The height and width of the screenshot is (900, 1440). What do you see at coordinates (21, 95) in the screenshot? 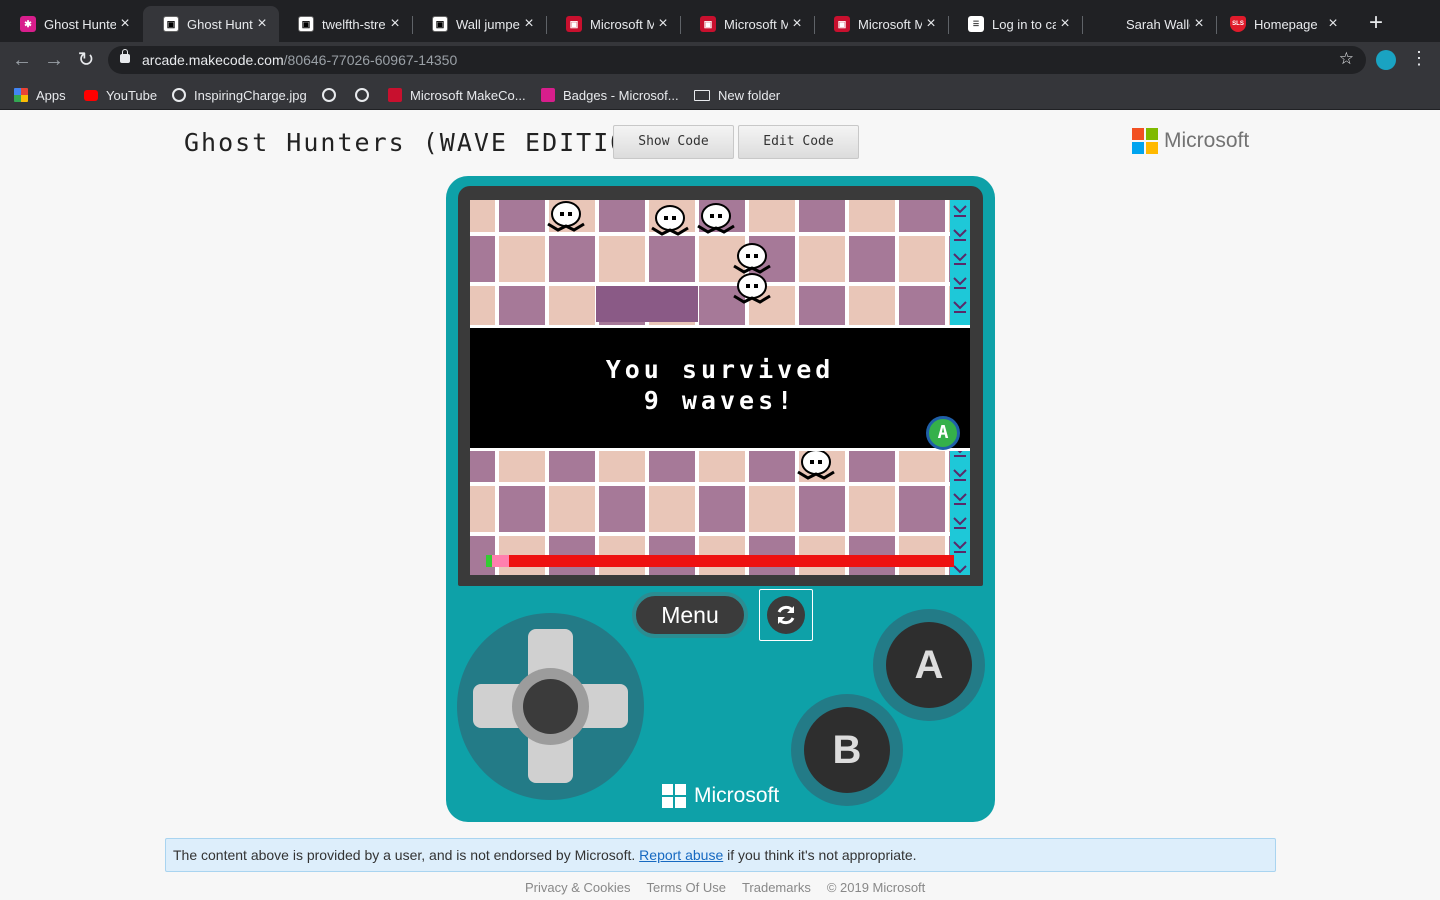
I see `apps-grid-icon` at bounding box center [21, 95].